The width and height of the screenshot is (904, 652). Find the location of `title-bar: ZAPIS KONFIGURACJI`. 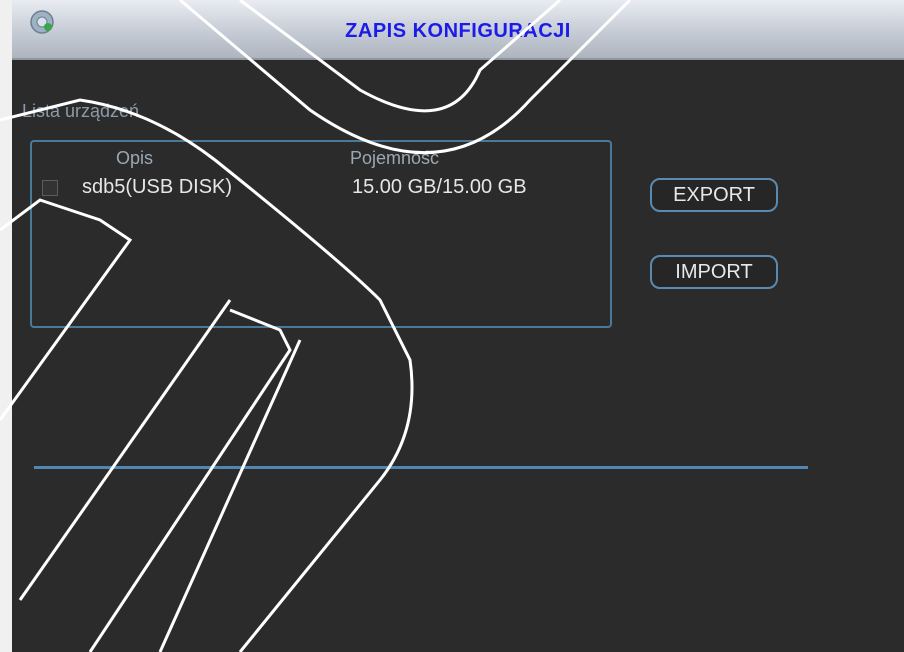

title-bar: ZAPIS KONFIGURACJI is located at coordinates (458, 30).